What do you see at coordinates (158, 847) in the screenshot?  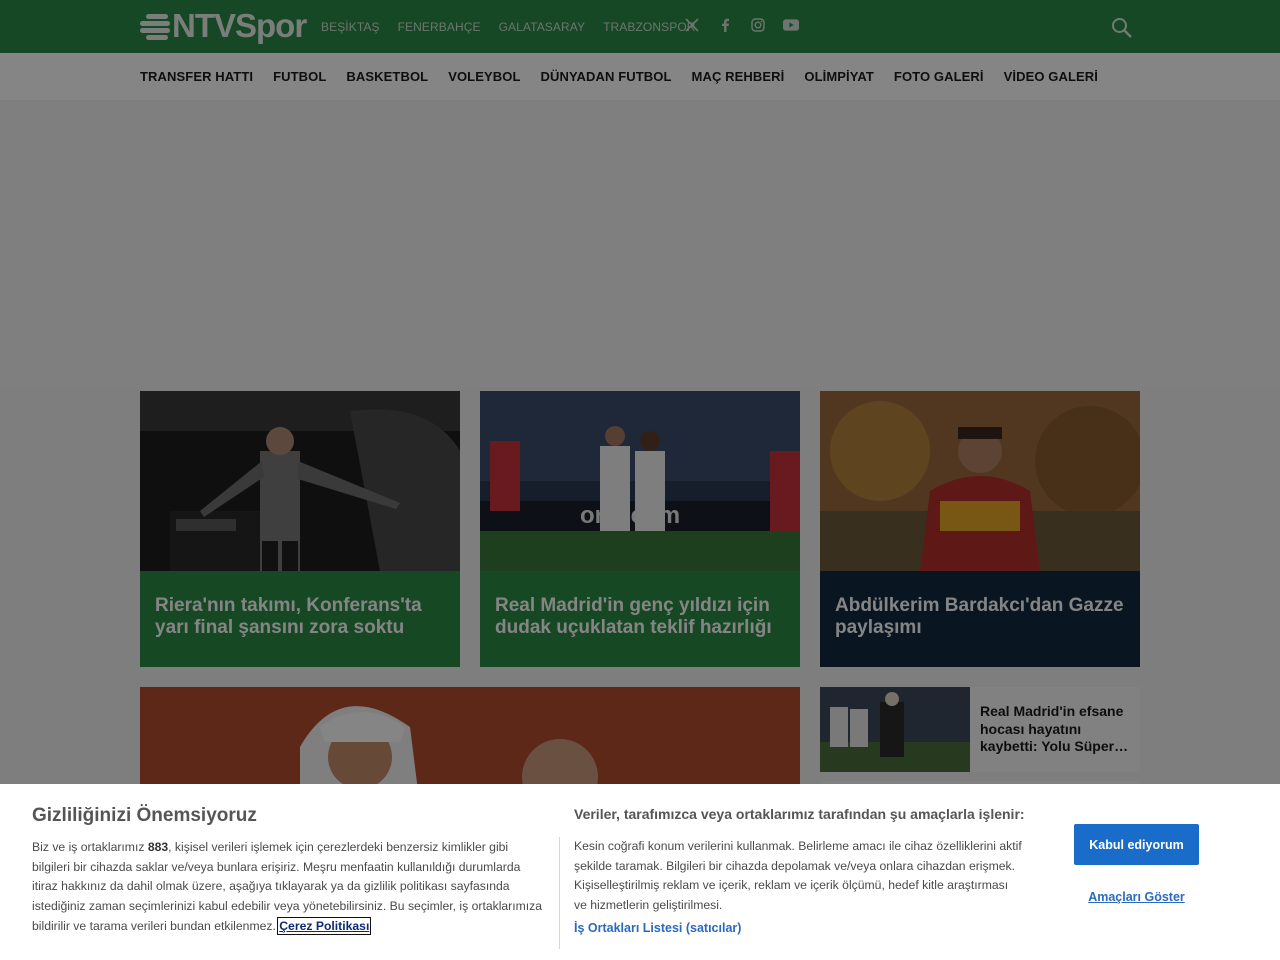 I see `partner-count: 883` at bounding box center [158, 847].